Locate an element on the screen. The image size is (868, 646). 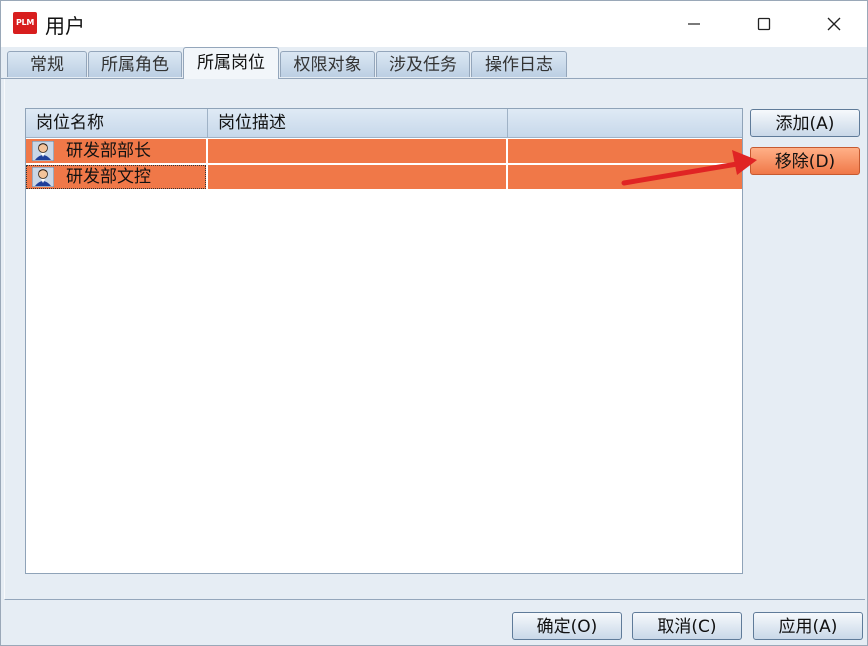
table-row: 研发部部长 is located at coordinates (384, 151).